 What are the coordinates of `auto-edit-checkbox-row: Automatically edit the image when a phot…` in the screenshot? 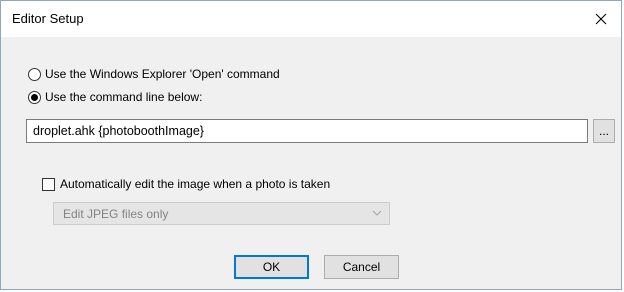 It's located at (186, 184).